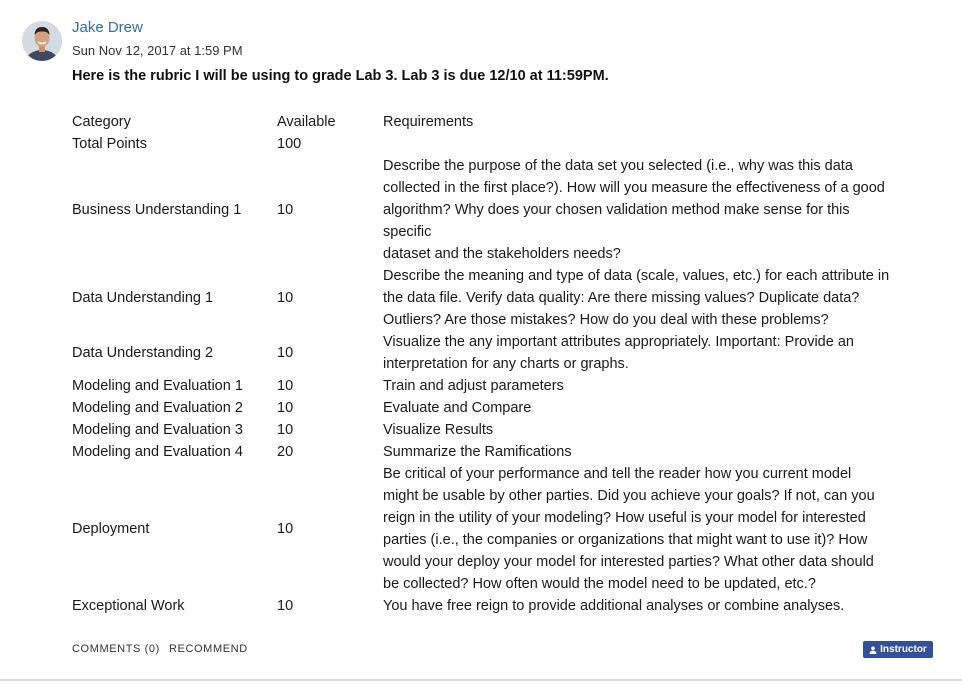  I want to click on row-category: Data Understanding 1, so click(143, 298).